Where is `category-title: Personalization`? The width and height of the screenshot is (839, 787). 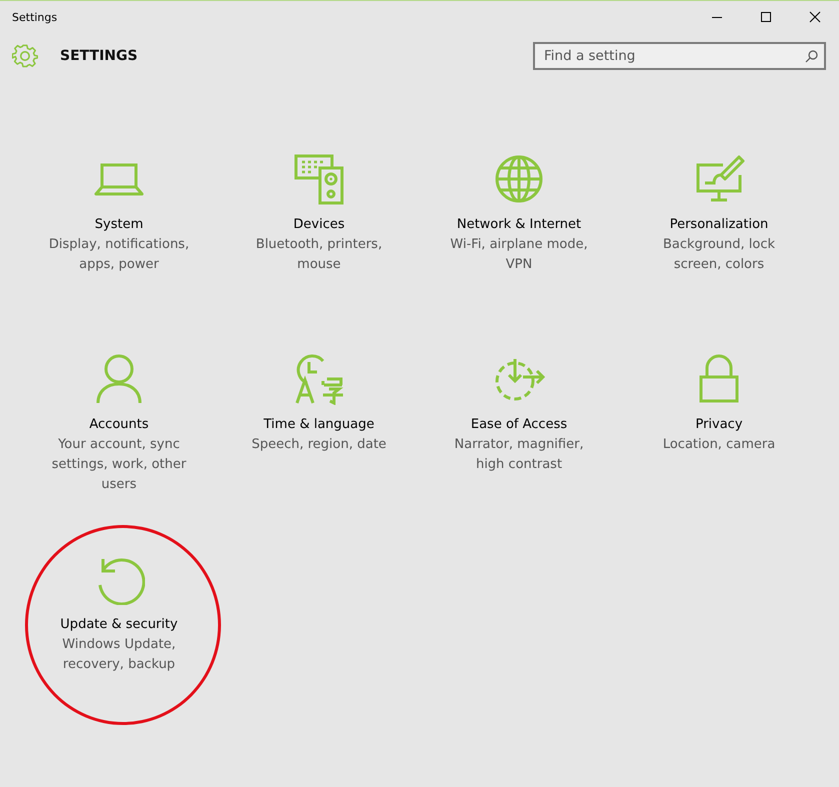 category-title: Personalization is located at coordinates (719, 225).